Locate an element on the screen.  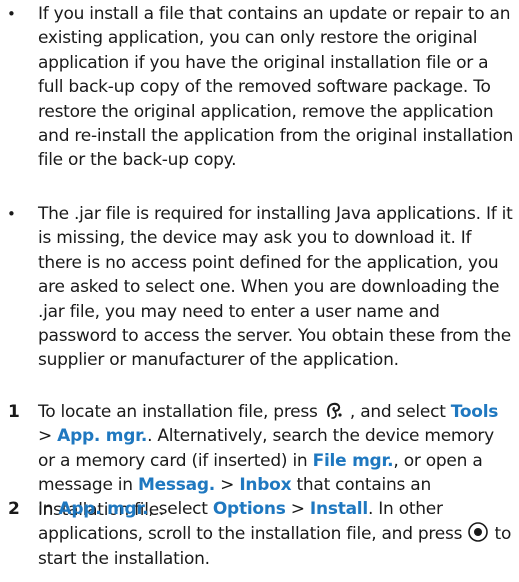
step-number: 1 is located at coordinates (14, 412).